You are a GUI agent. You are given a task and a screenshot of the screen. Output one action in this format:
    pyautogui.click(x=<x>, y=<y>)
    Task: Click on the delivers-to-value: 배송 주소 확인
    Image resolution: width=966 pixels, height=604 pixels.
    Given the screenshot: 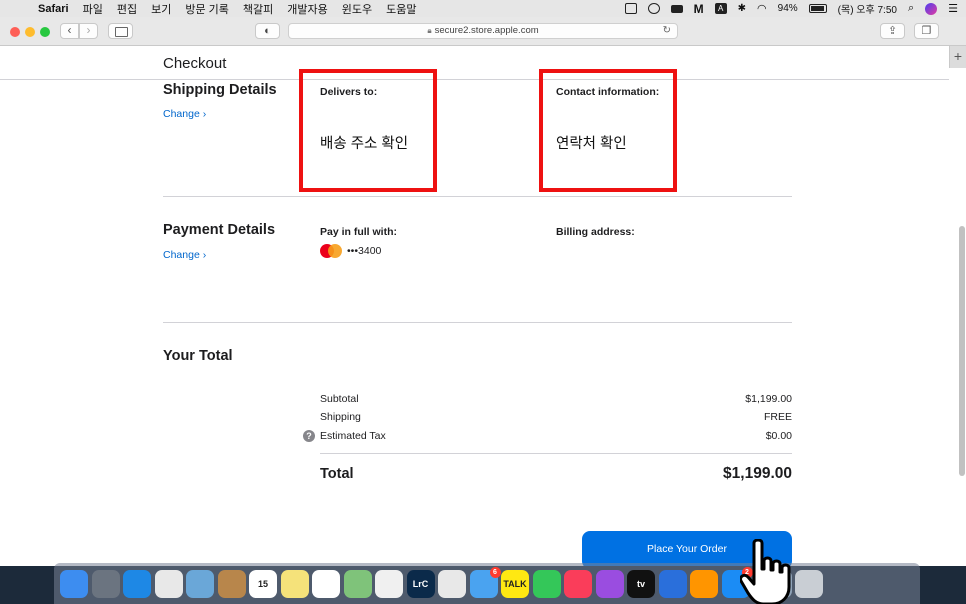 What is the action you would take?
    pyautogui.click(x=364, y=144)
    